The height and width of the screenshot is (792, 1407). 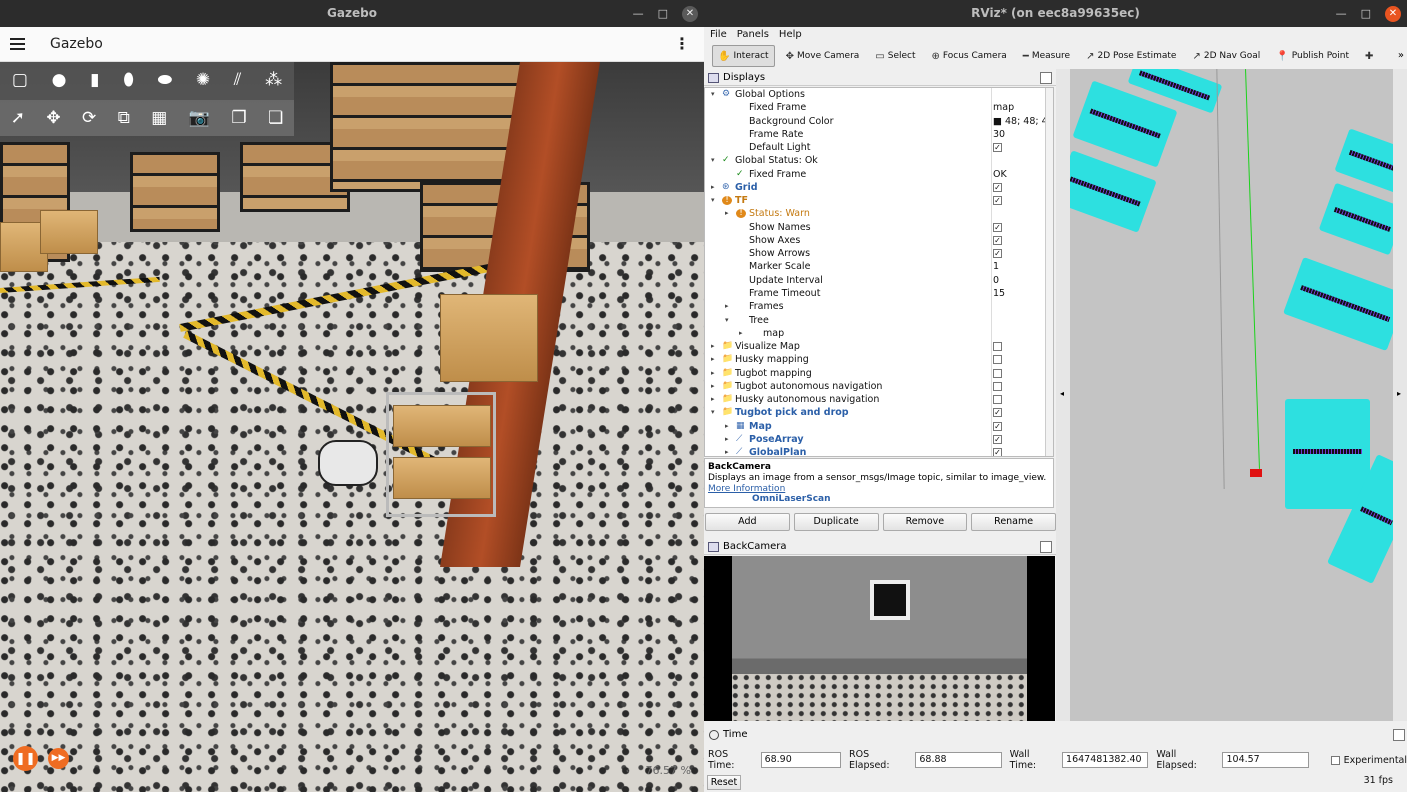 What do you see at coordinates (879, 94) in the screenshot?
I see `tree-row: ▾ ⚙ Global Options` at bounding box center [879, 94].